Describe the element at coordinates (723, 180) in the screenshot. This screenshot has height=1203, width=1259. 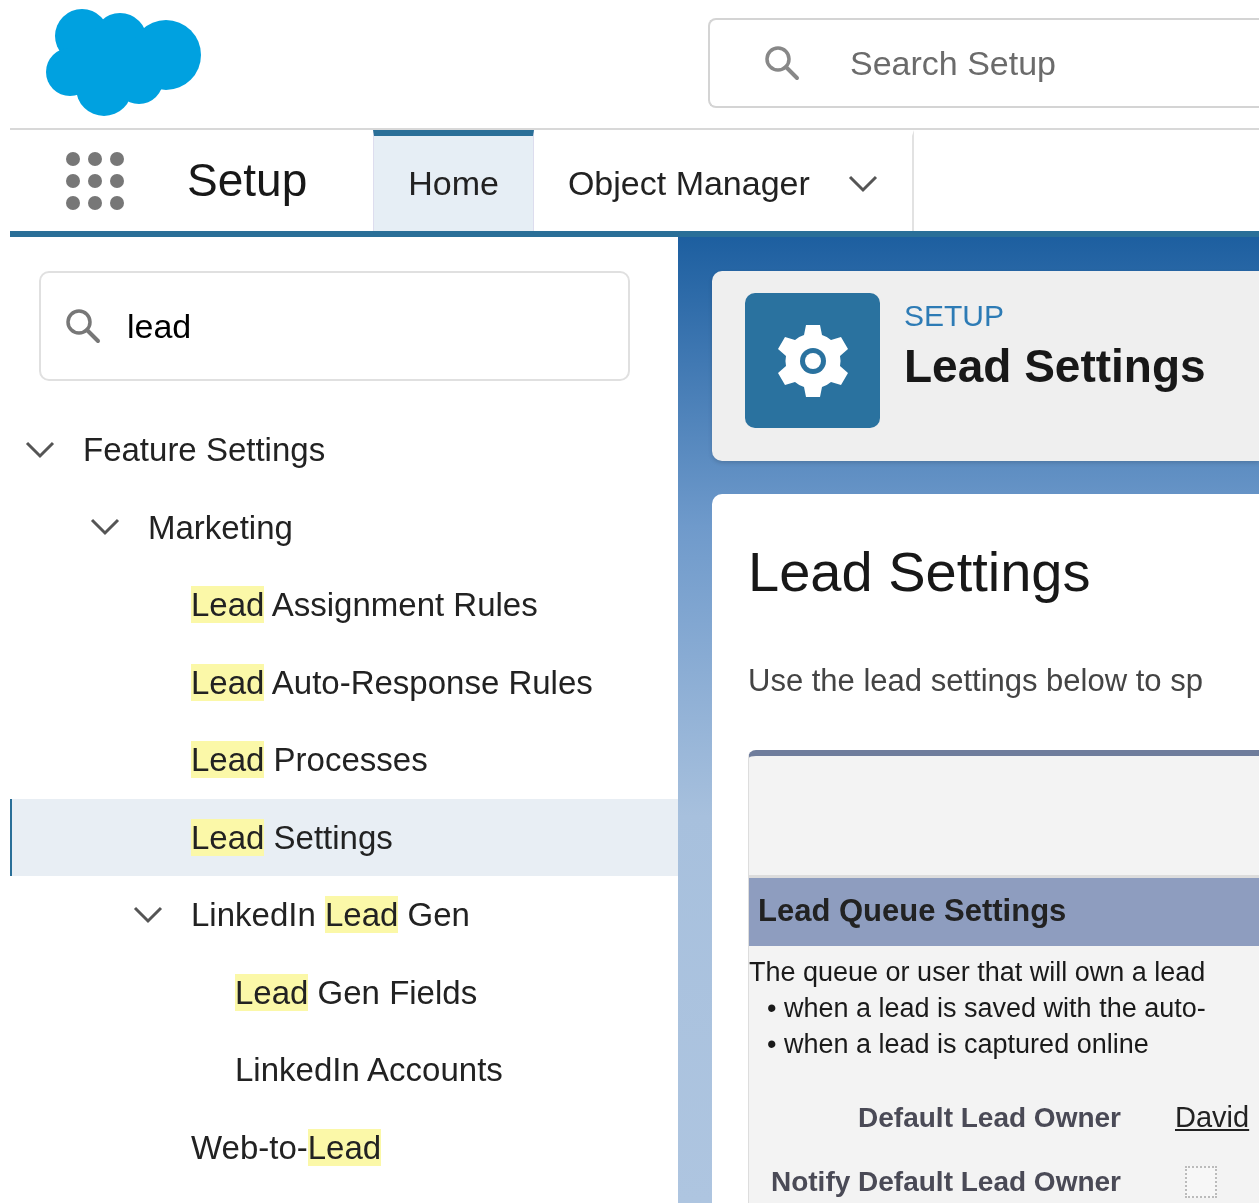
I see `nav-tab: Object Manager` at that location.